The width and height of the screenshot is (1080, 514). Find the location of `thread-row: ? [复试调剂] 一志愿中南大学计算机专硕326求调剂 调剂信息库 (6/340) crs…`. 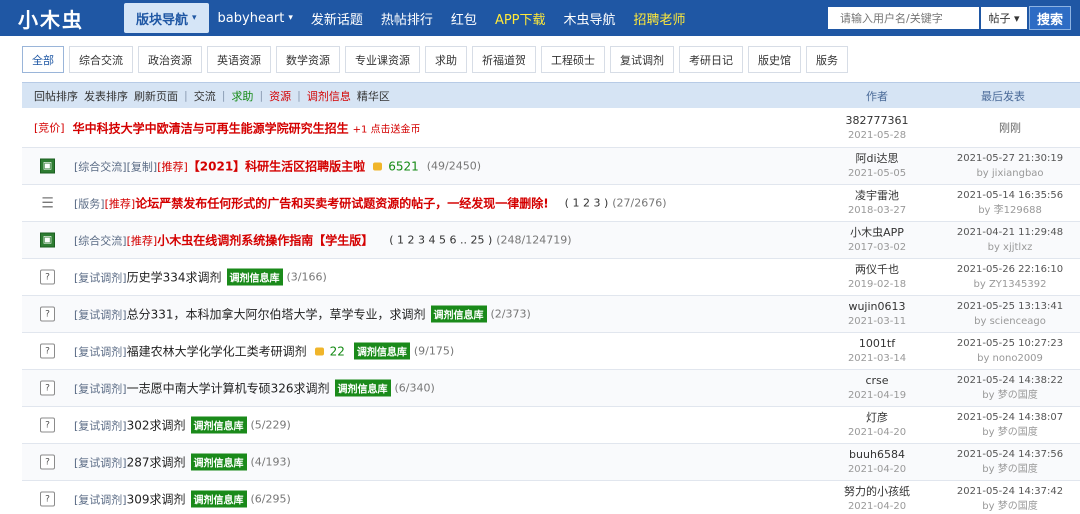

thread-row: ? [复试调剂] 一志愿中南大学计算机专硕326求调剂 调剂信息库 (6/340) crs… is located at coordinates (551, 388).